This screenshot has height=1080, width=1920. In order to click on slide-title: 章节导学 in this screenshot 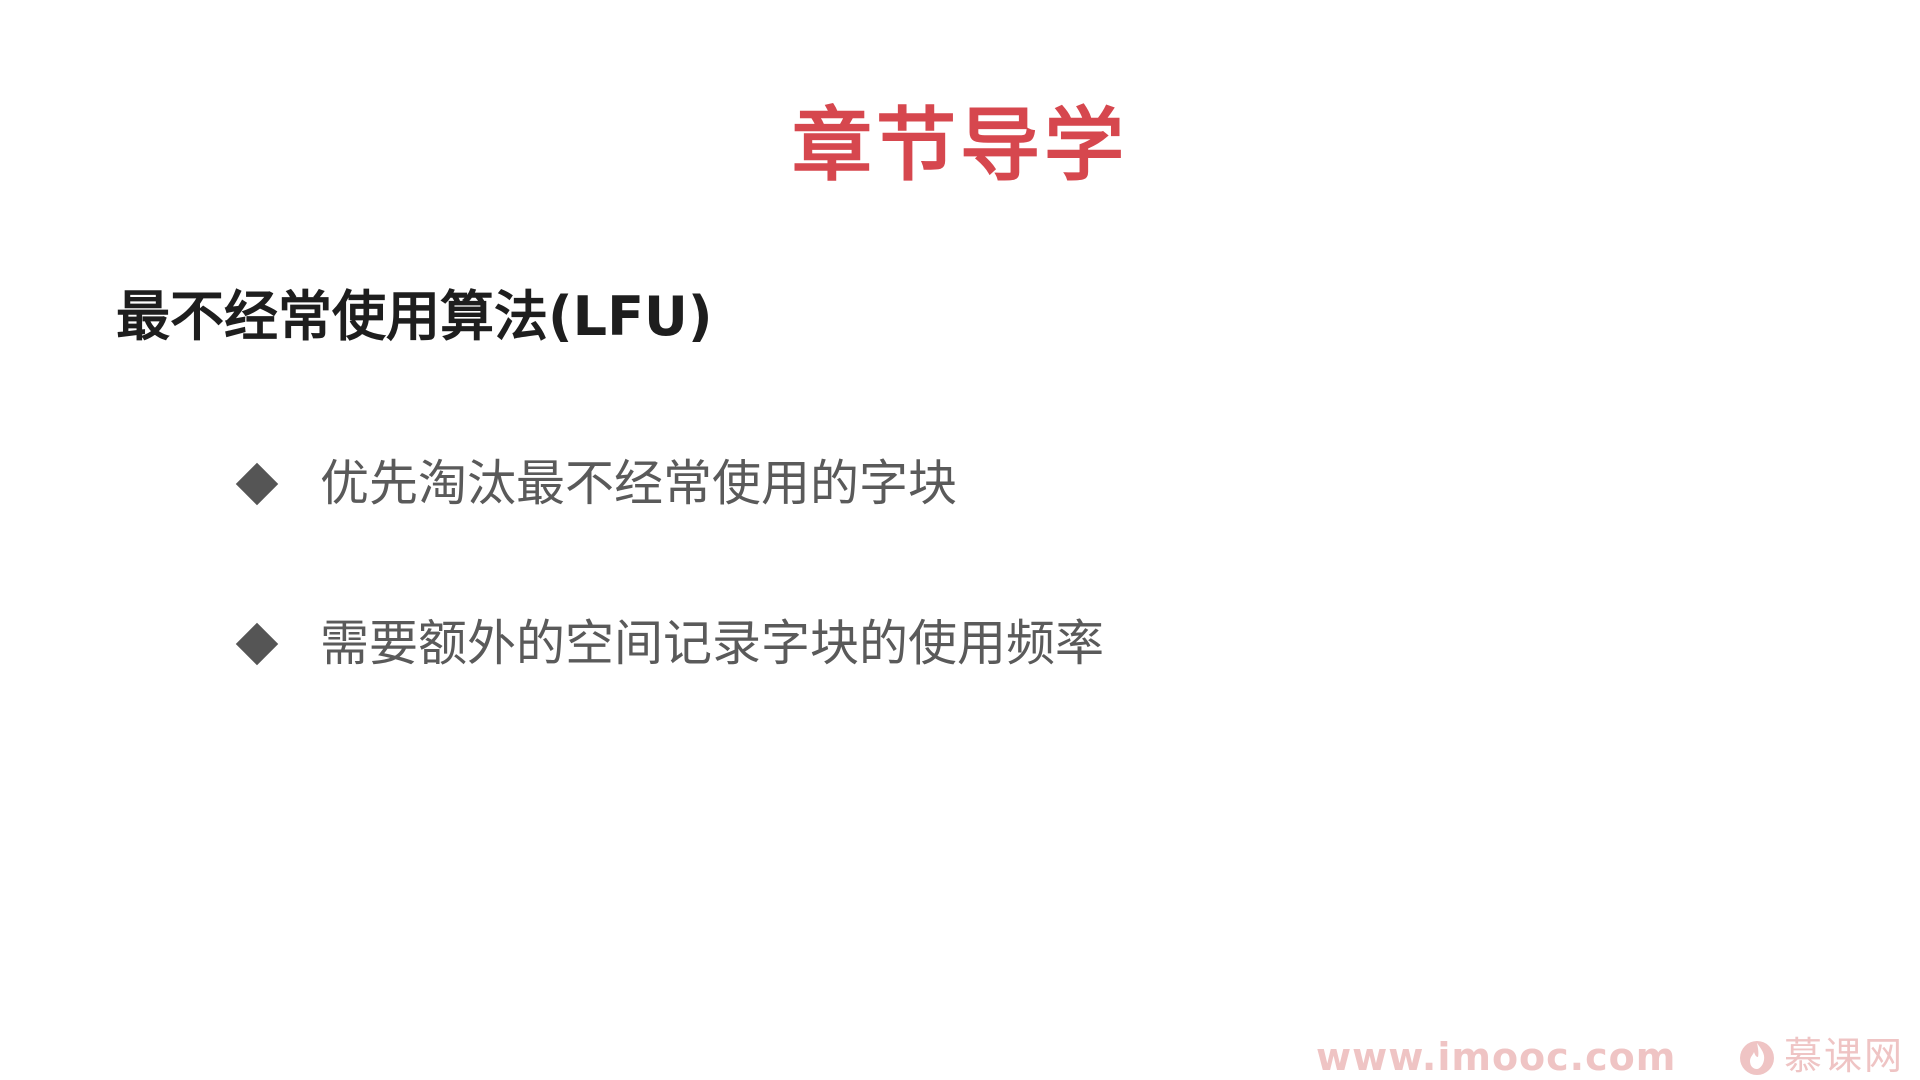, I will do `click(960, 145)`.